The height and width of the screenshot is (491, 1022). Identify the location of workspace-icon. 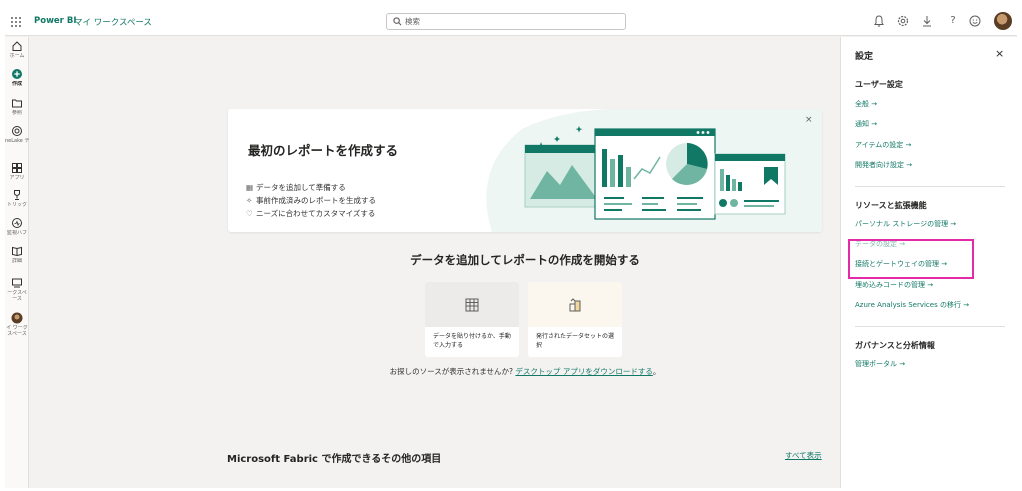
(17, 283).